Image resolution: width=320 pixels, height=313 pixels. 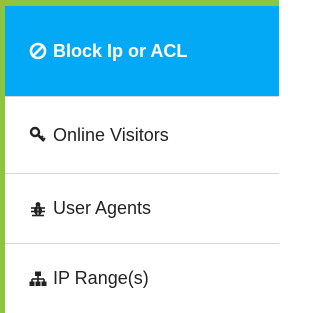 I want to click on menu-item-label: Online Visitors, so click(x=111, y=134).